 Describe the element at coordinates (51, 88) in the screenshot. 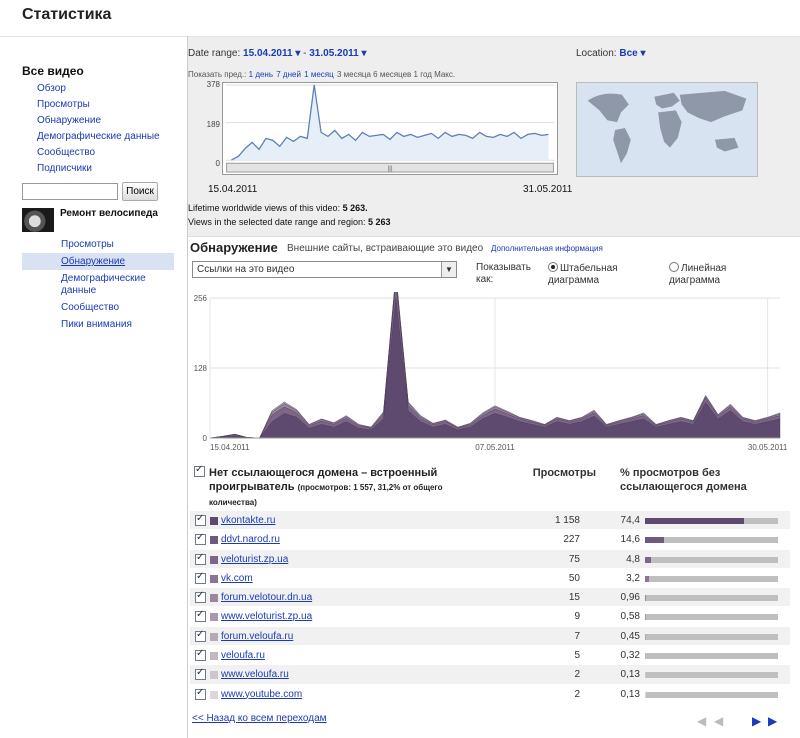

I see `sidebar-item-overview: Обзор` at that location.